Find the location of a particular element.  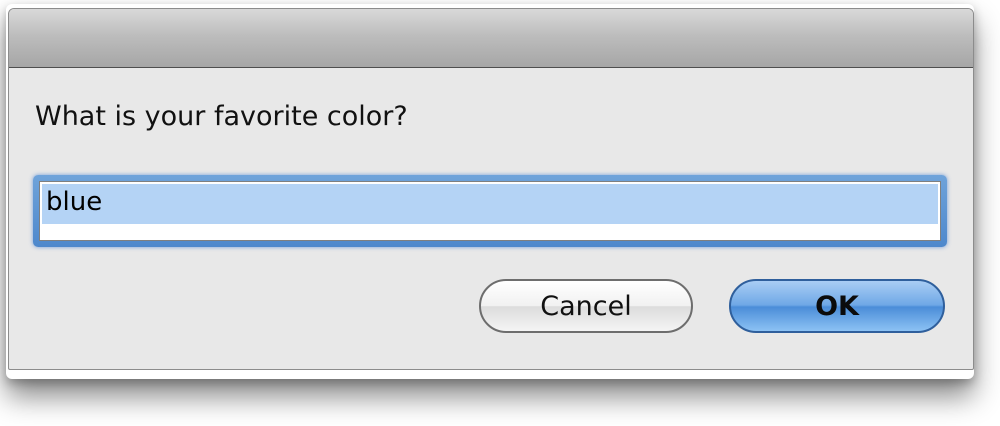

input-value: blue is located at coordinates (74, 202).